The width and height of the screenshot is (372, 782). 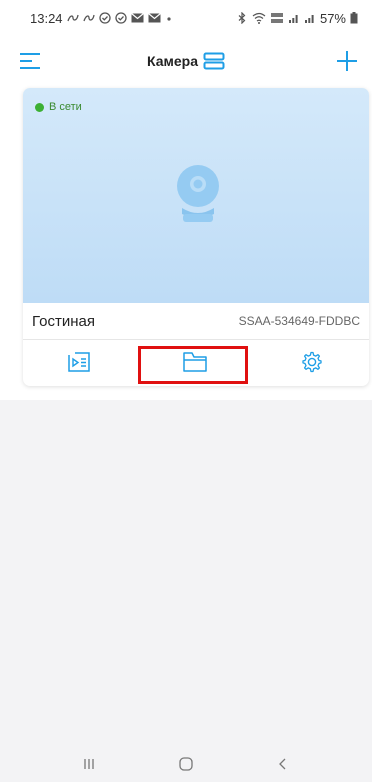 I want to click on home-button, so click(x=186, y=764).